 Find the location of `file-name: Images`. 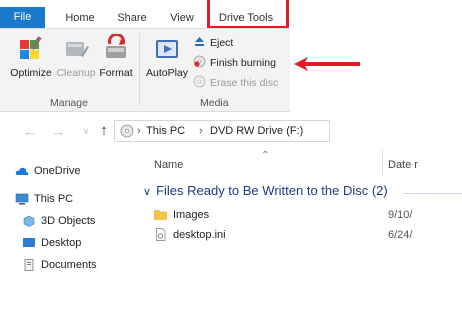

file-name: Images is located at coordinates (191, 215).